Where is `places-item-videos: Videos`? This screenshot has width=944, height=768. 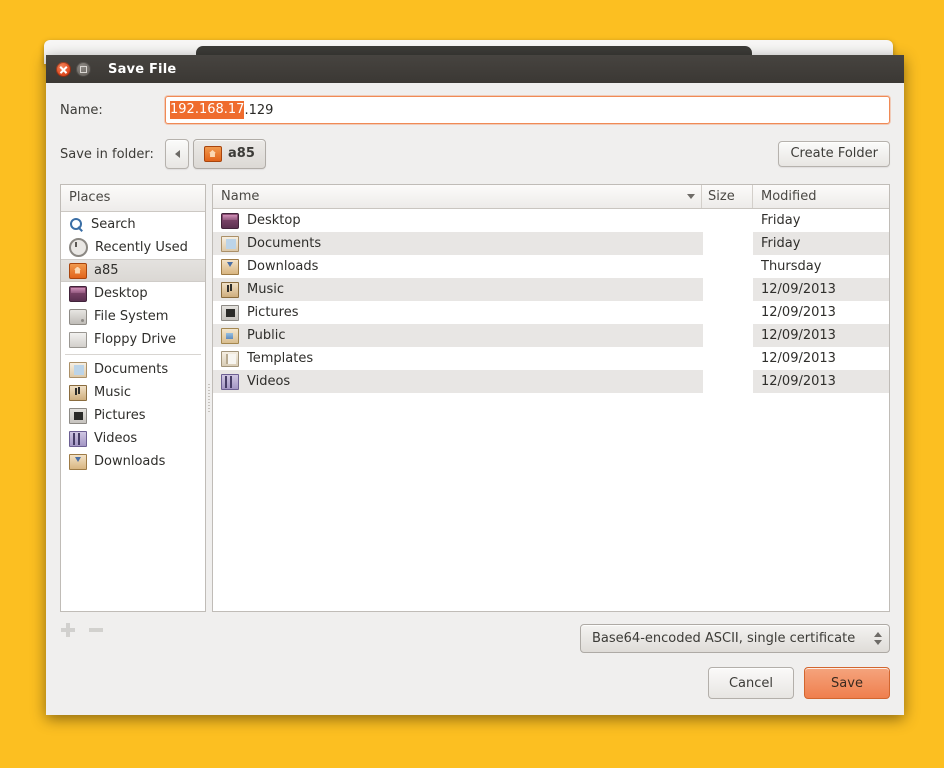
places-item-videos: Videos is located at coordinates (133, 438).